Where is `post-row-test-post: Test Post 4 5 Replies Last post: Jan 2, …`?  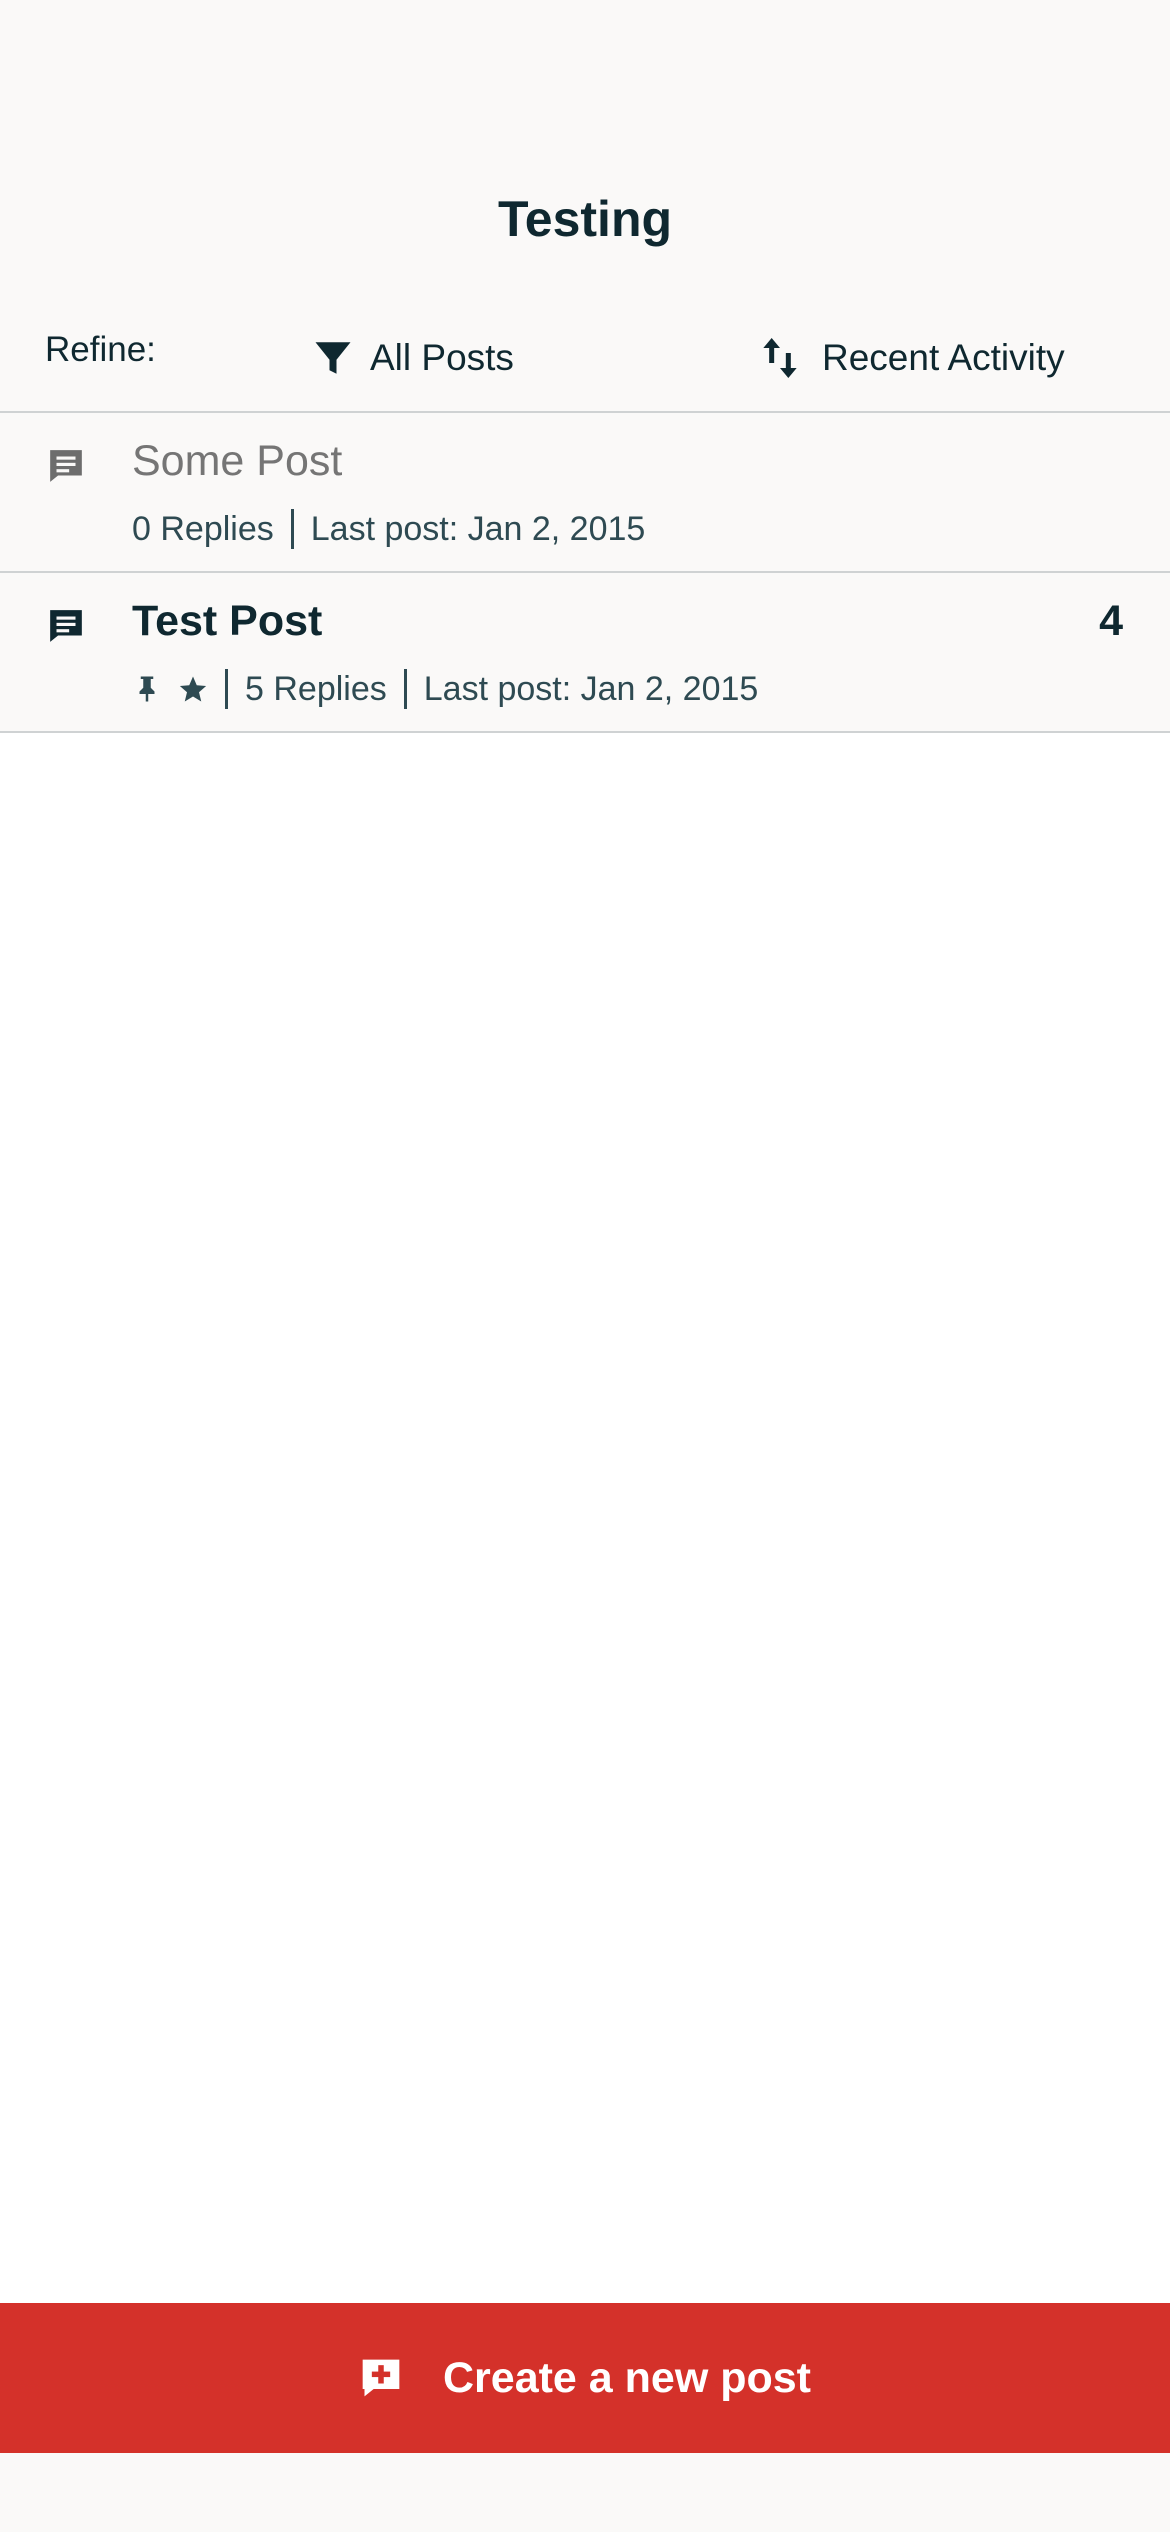
post-row-test-post: Test Post 4 5 Replies Last post: Jan 2, … is located at coordinates (585, 653).